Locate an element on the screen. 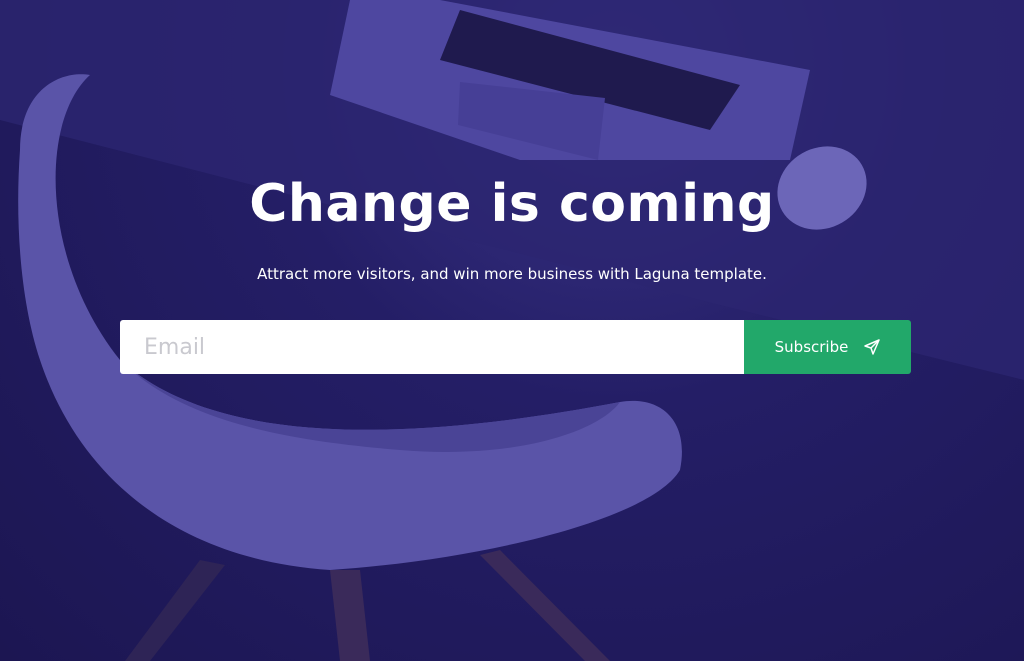 The height and width of the screenshot is (661, 1024). subscribe-form: Subscribe is located at coordinates (515, 347).